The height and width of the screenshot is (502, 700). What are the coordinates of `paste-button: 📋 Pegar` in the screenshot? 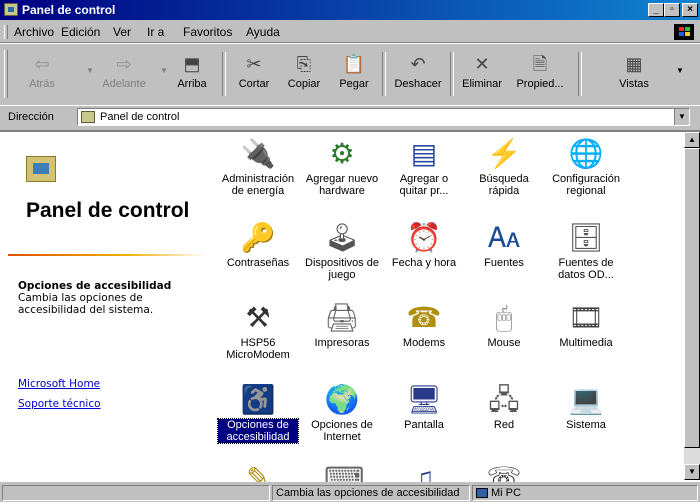 It's located at (354, 75).